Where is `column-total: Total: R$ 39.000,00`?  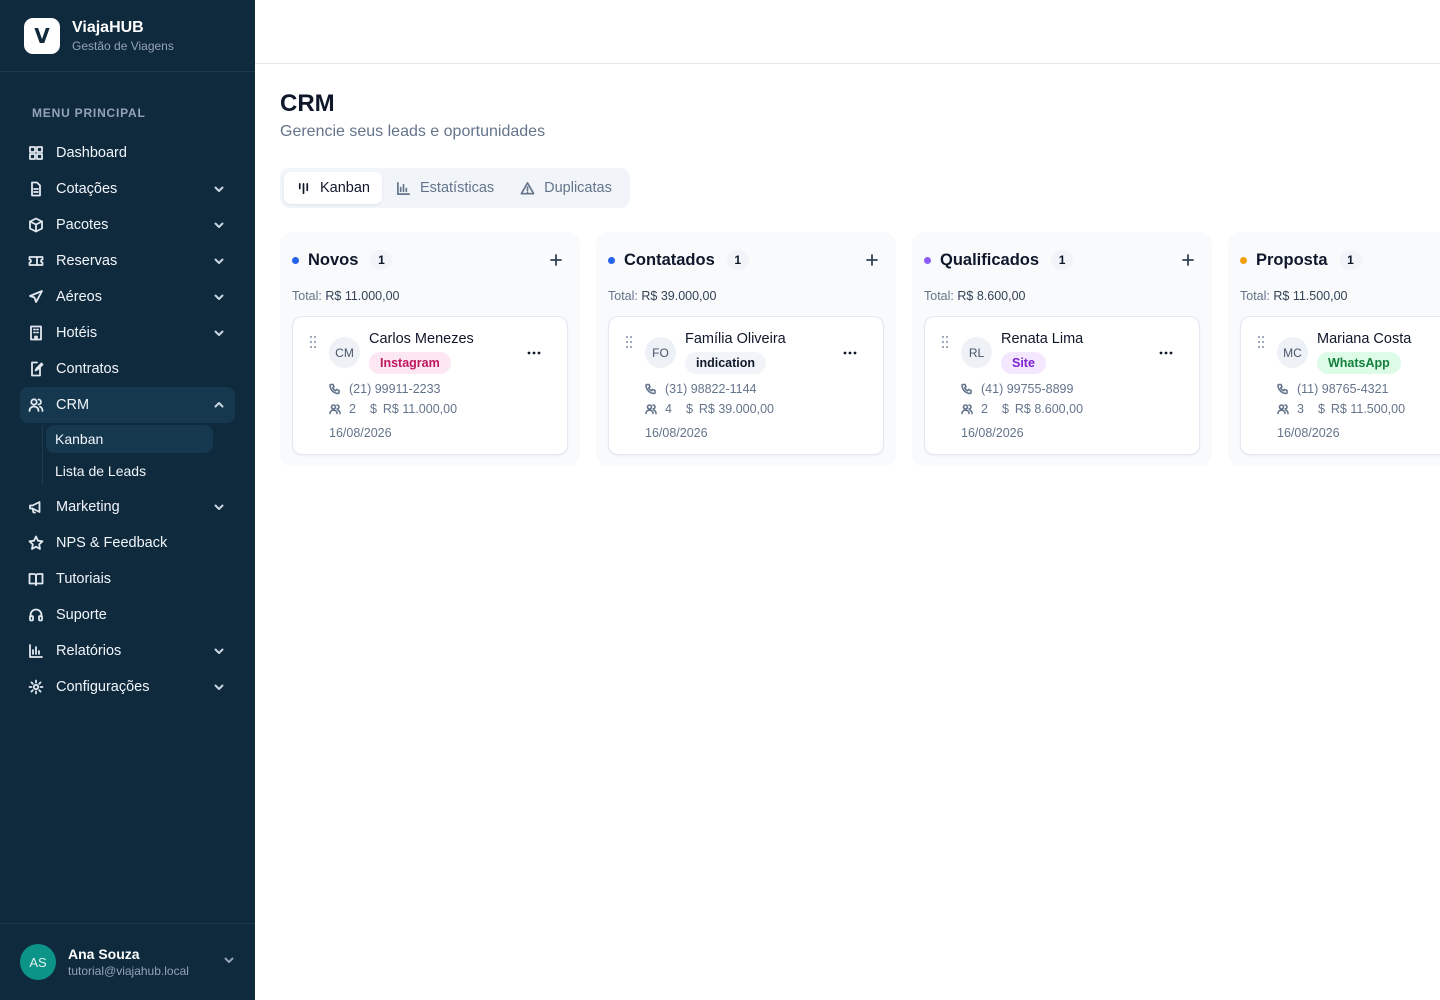
column-total: Total: R$ 39.000,00 is located at coordinates (662, 296).